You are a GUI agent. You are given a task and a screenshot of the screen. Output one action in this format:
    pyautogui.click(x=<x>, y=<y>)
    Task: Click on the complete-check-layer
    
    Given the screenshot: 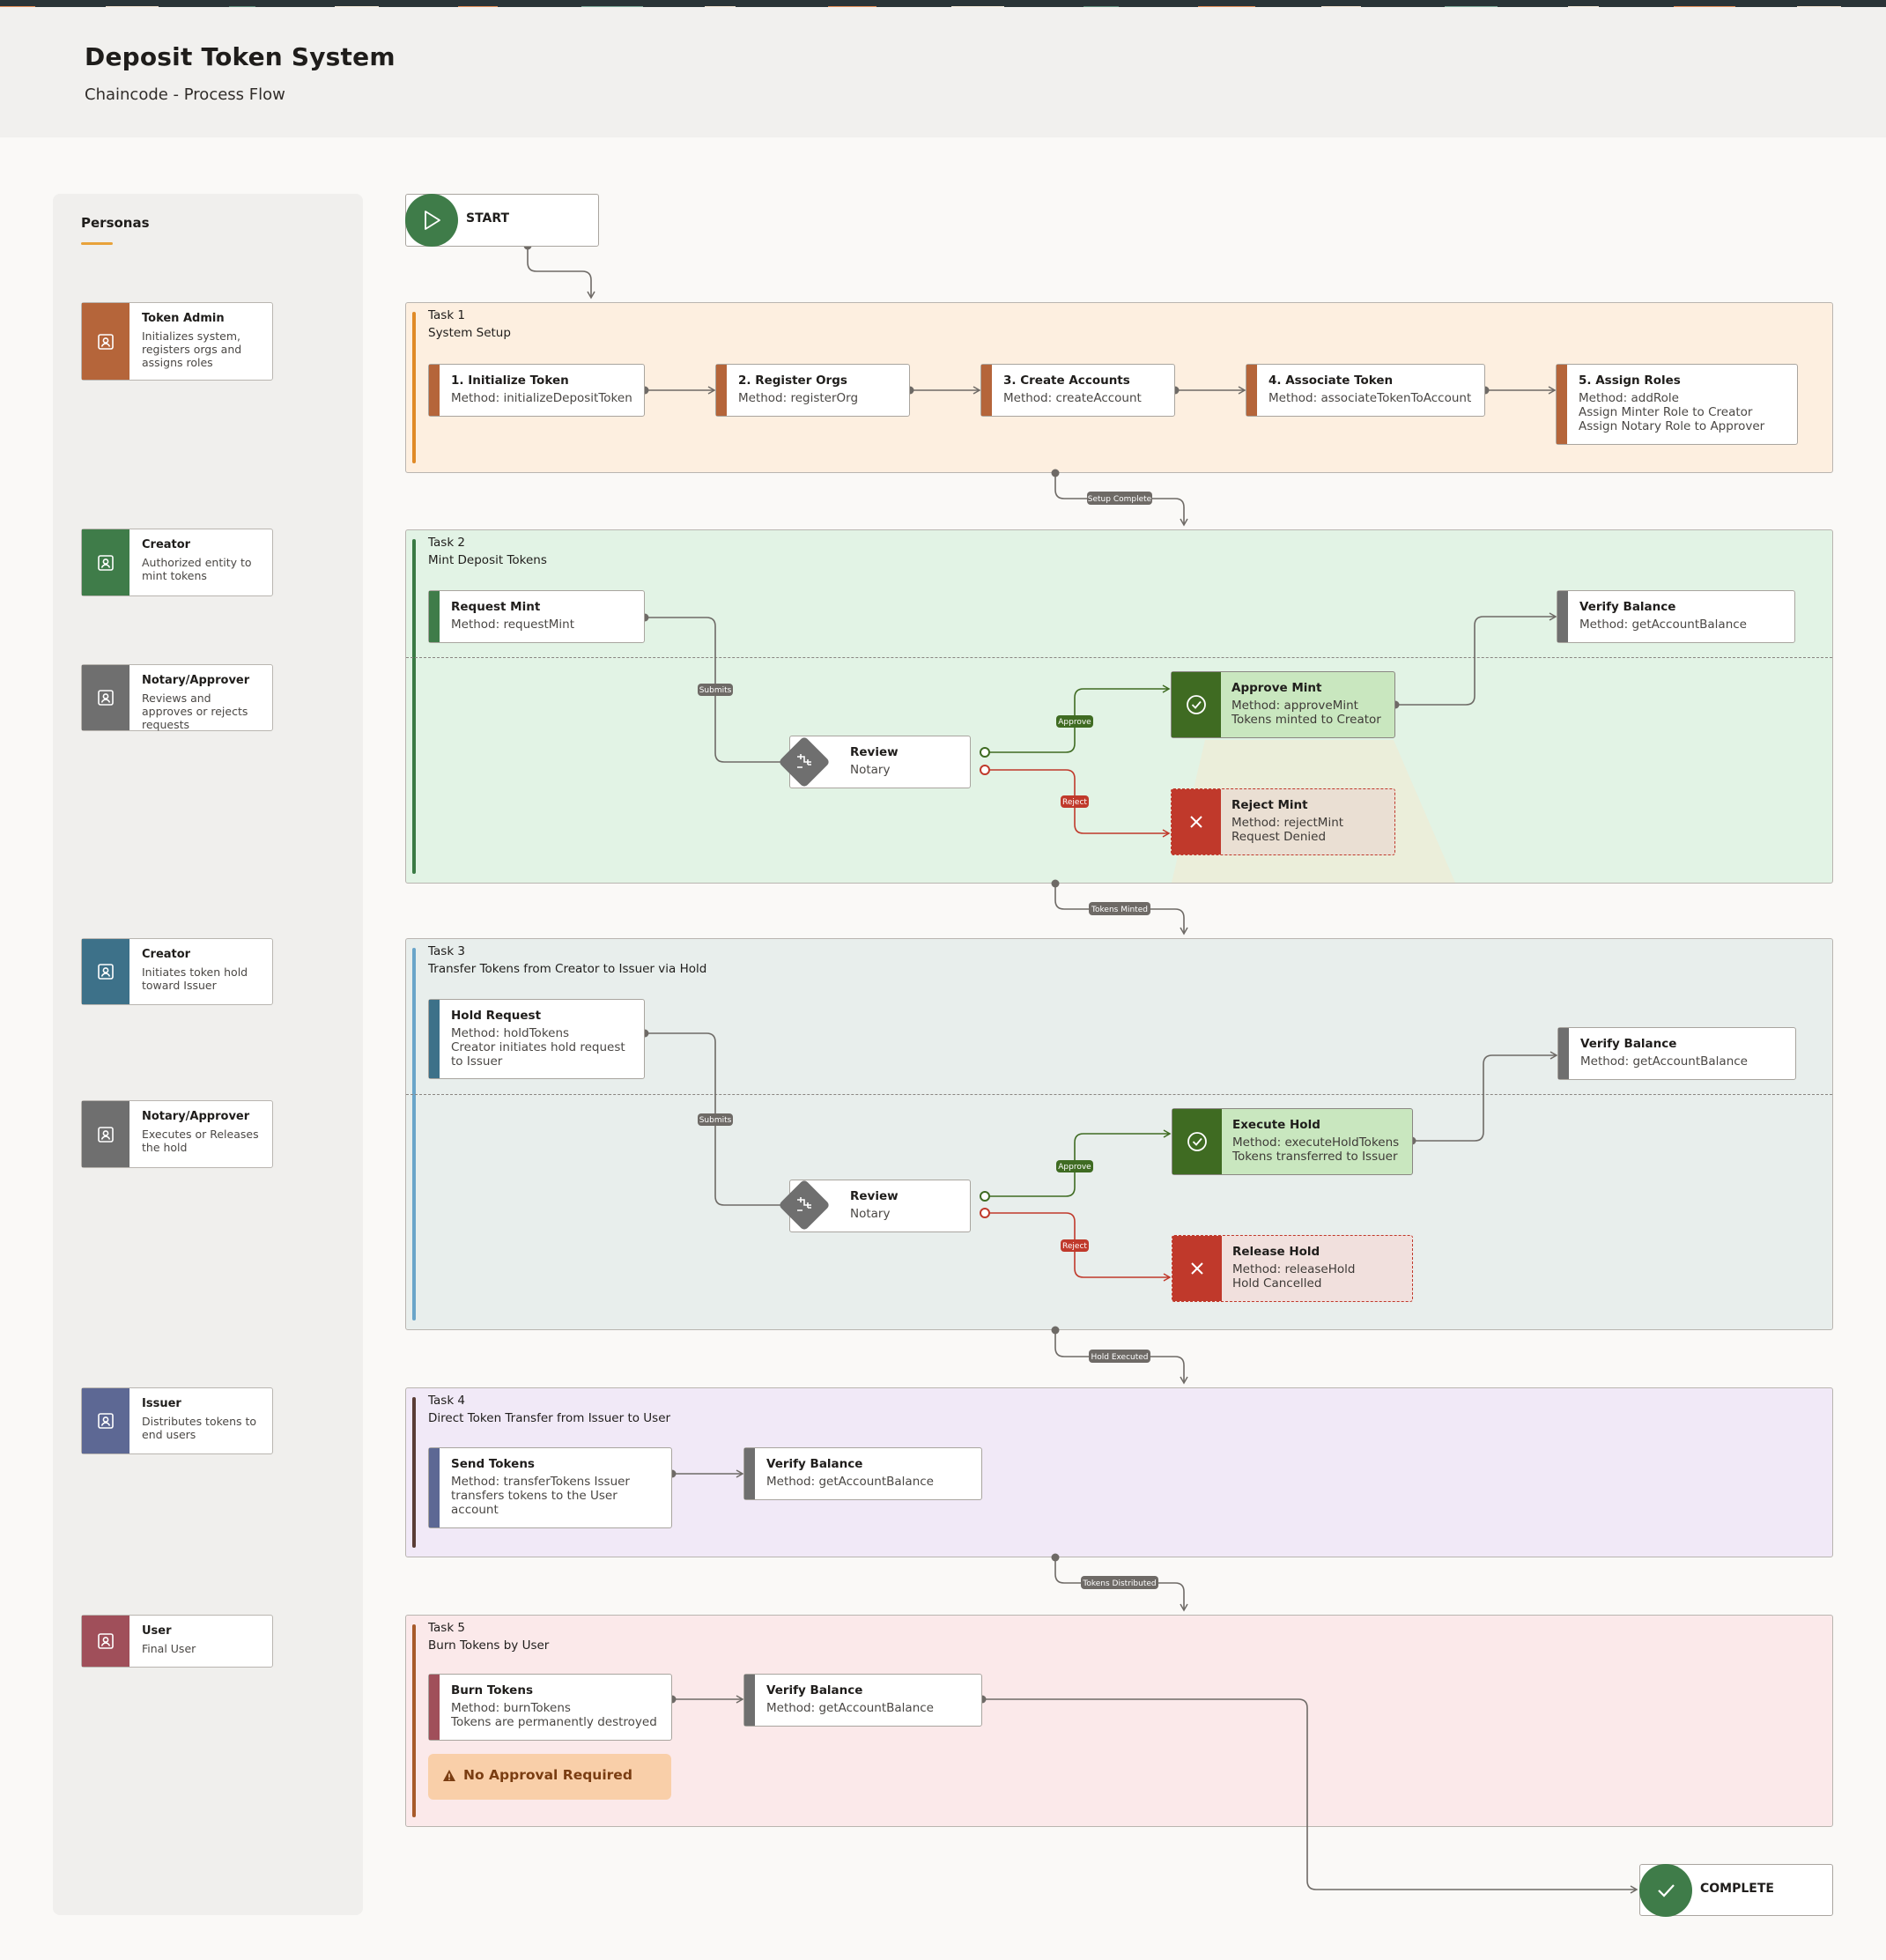 What is the action you would take?
    pyautogui.click(x=1665, y=1890)
    